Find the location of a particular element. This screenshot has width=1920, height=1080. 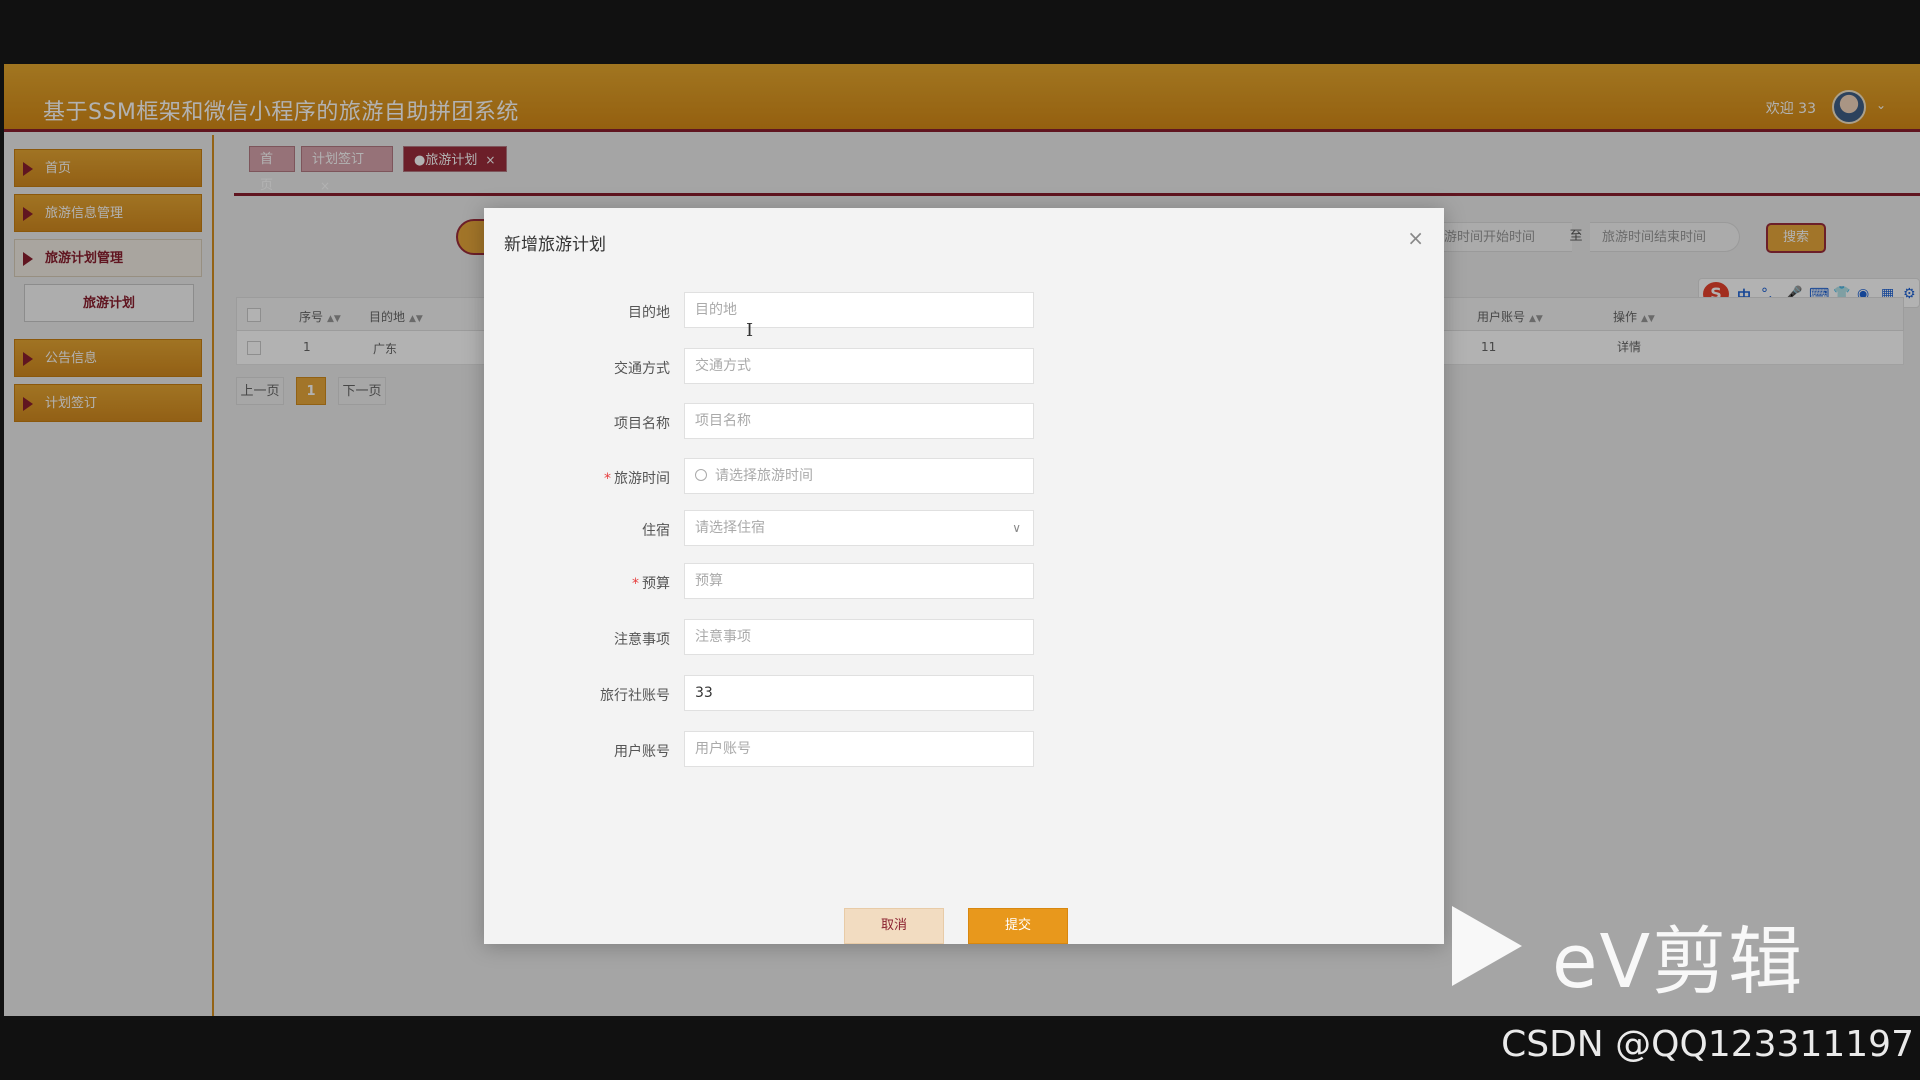

field-label-transport: 交通方式 is located at coordinates (642, 369).